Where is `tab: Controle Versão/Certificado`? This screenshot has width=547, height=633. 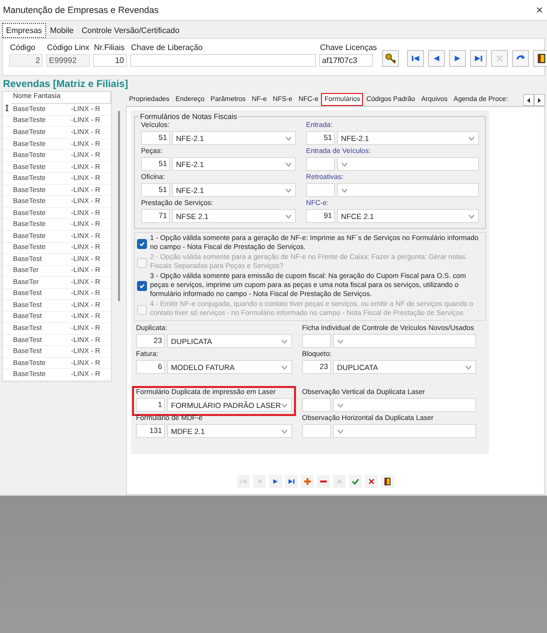 tab: Controle Versão/Certificado is located at coordinates (131, 30).